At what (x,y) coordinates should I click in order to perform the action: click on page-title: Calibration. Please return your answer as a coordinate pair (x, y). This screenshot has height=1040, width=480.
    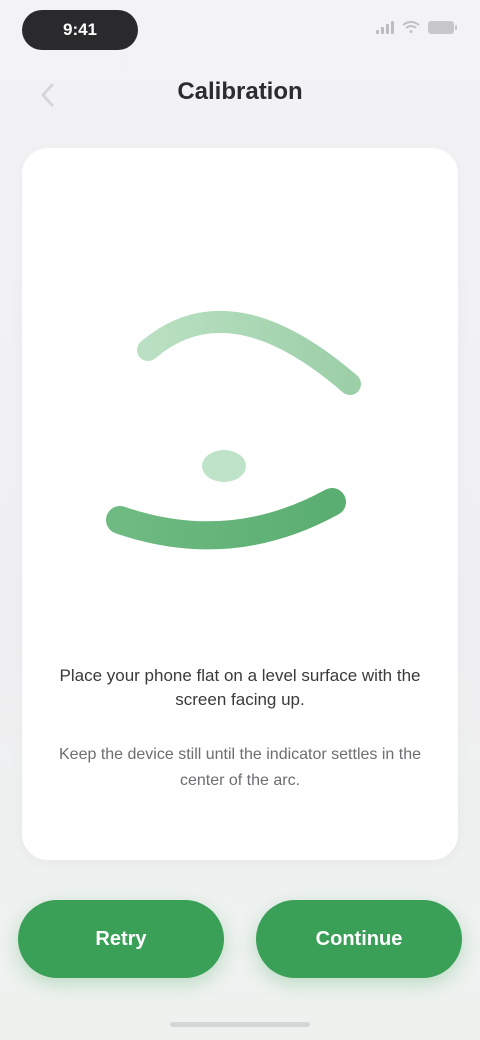
    Looking at the image, I should click on (240, 91).